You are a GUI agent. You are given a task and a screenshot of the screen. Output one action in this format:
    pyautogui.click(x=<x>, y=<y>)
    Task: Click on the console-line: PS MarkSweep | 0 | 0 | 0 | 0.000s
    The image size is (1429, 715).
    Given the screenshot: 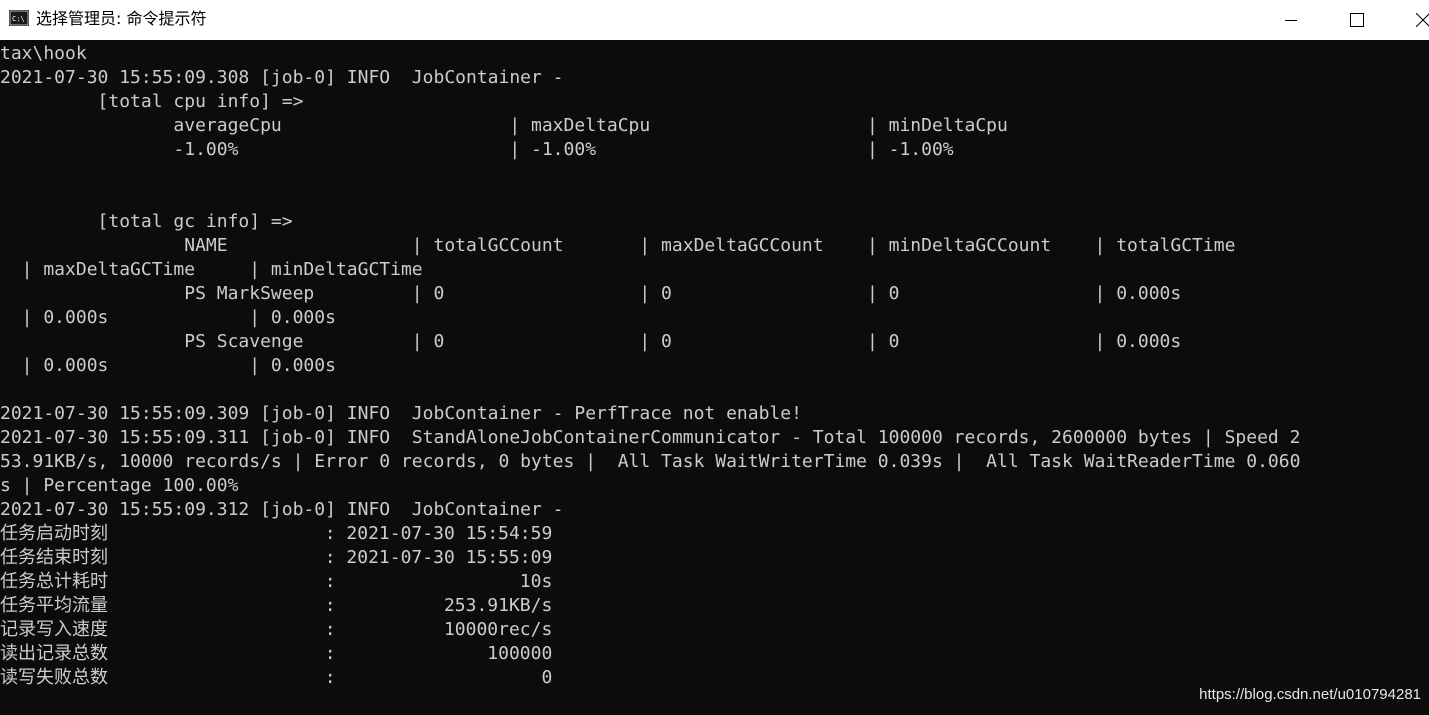 What is the action you would take?
    pyautogui.click(x=591, y=293)
    